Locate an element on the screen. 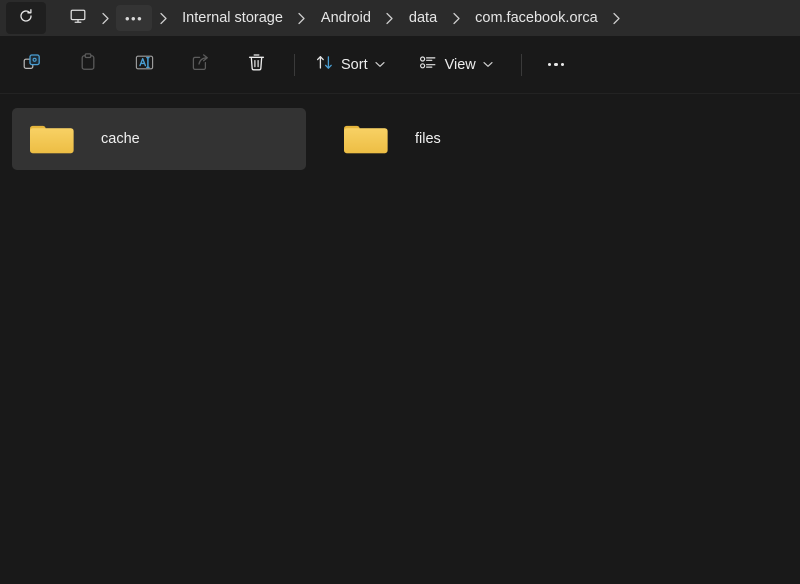  breadcrumb-item-android: Android is located at coordinates (346, 18).